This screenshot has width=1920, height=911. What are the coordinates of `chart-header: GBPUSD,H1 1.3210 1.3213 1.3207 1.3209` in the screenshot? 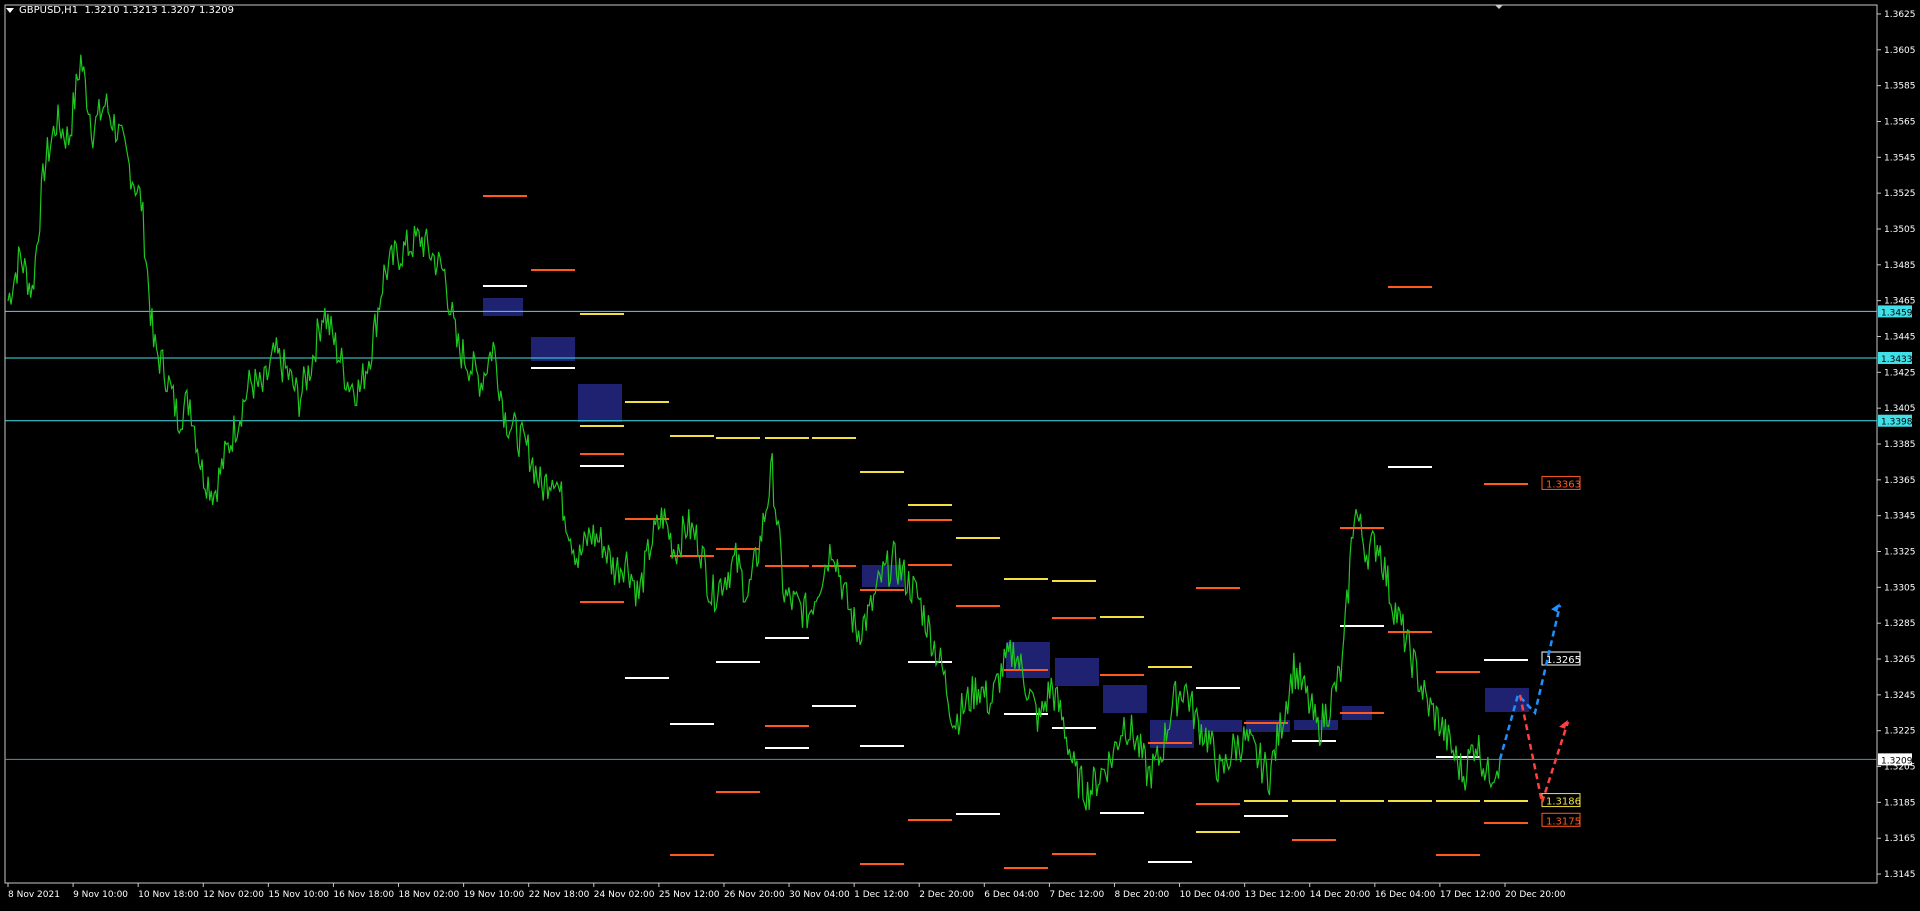 It's located at (120, 10).